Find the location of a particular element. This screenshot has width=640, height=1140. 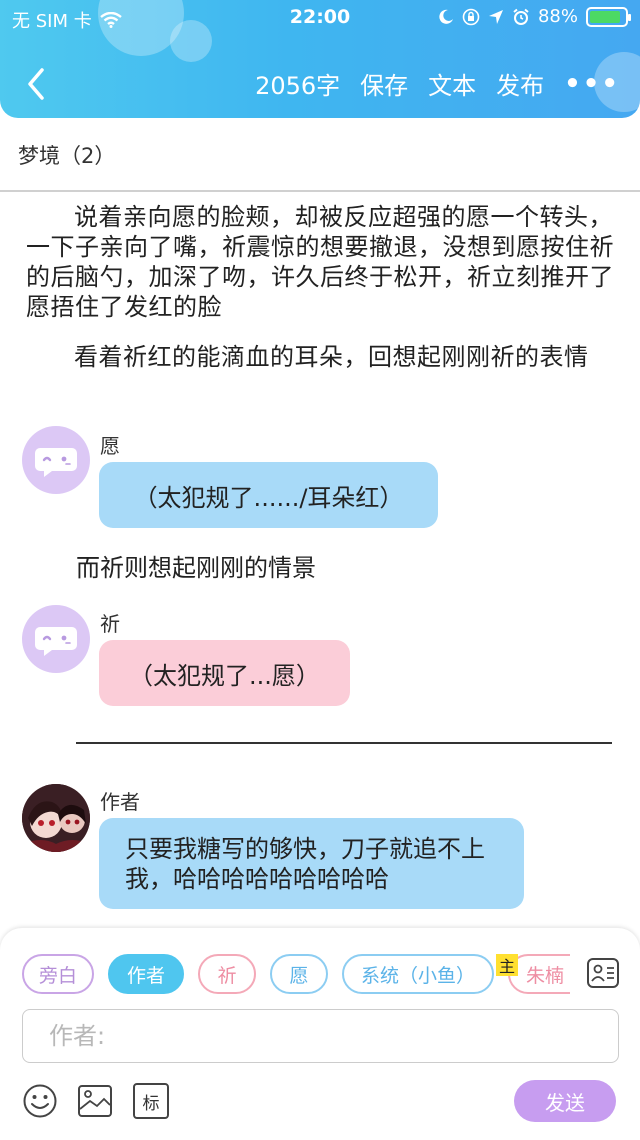

author-avatar-image is located at coordinates (56, 818).